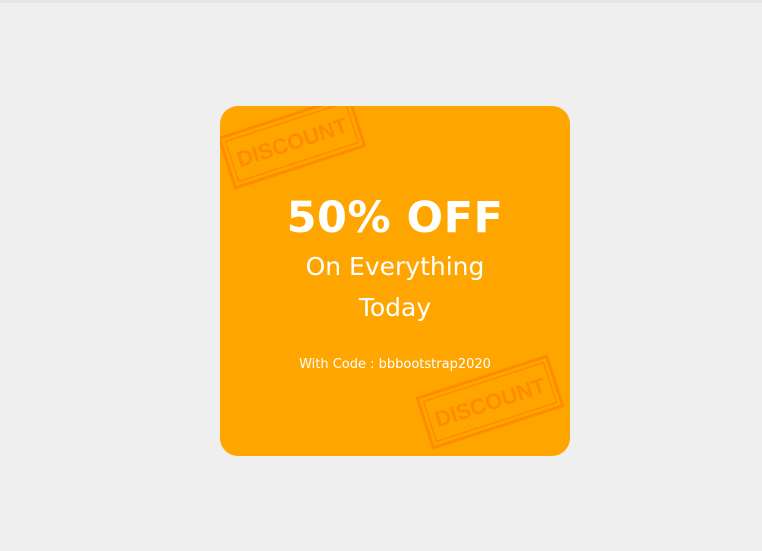 This screenshot has height=551, width=762. I want to click on offer-subline-everything: On Everything, so click(395, 266).